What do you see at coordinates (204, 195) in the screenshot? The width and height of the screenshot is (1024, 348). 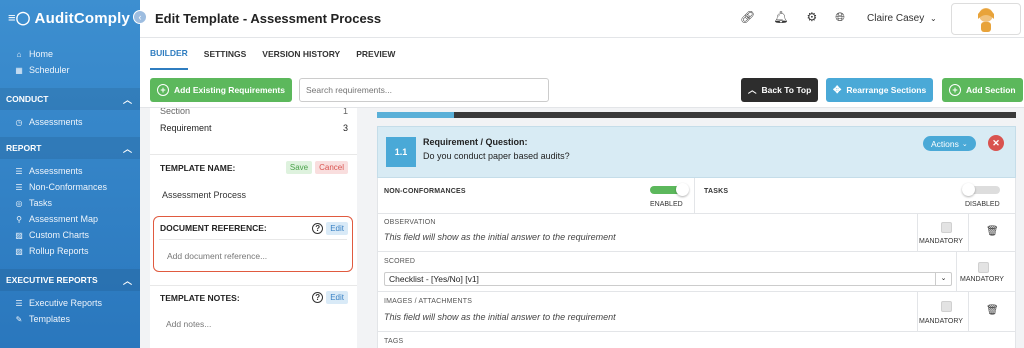 I see `template-name-field: Assessment Process` at bounding box center [204, 195].